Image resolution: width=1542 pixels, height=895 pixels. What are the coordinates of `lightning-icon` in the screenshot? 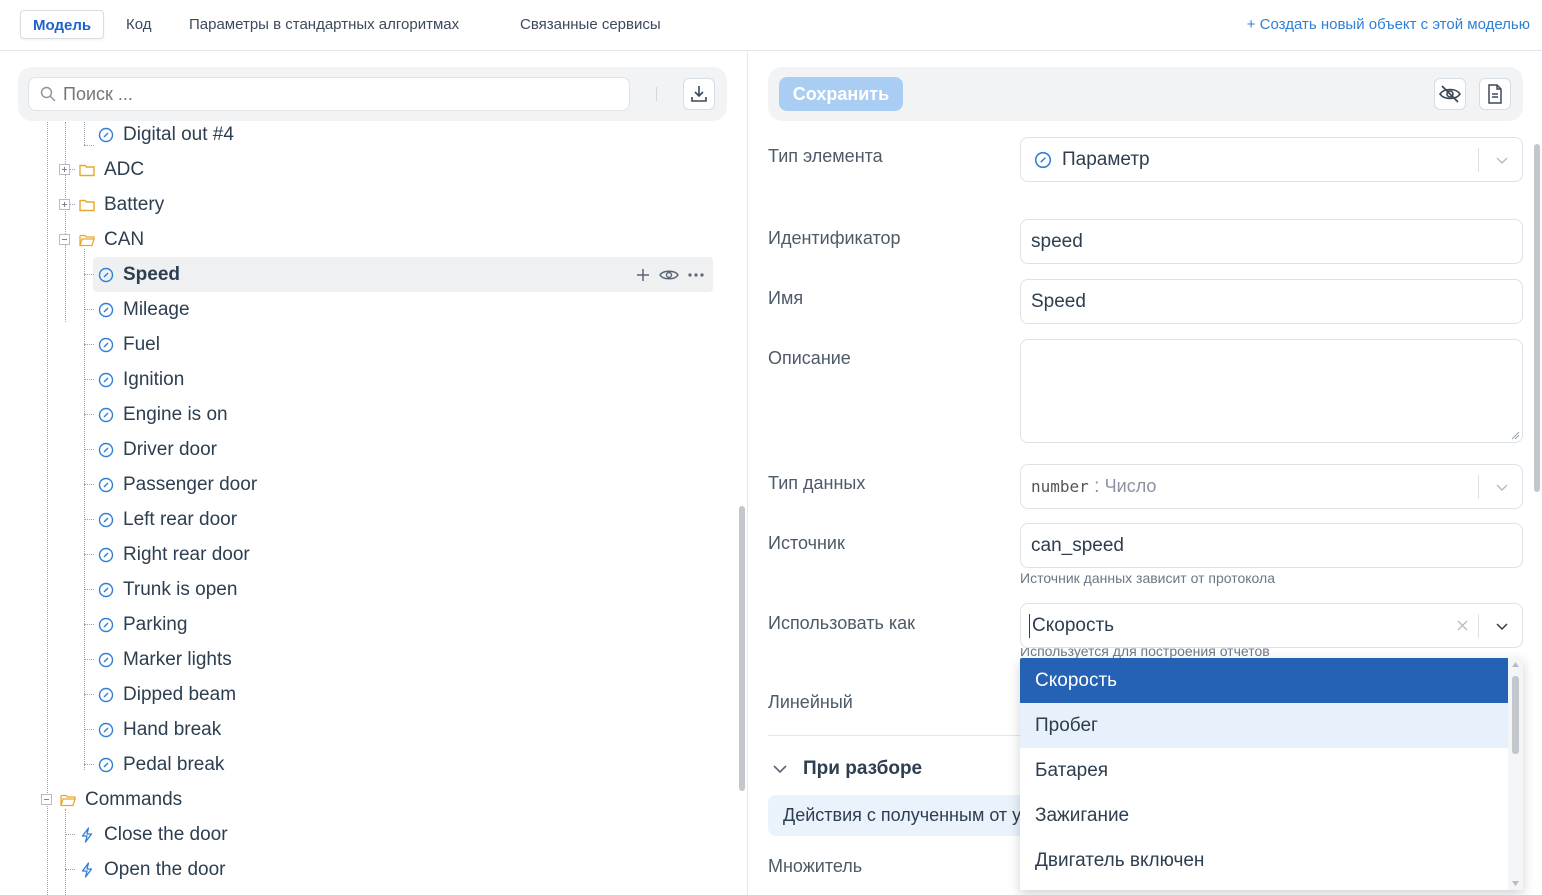 It's located at (87, 870).